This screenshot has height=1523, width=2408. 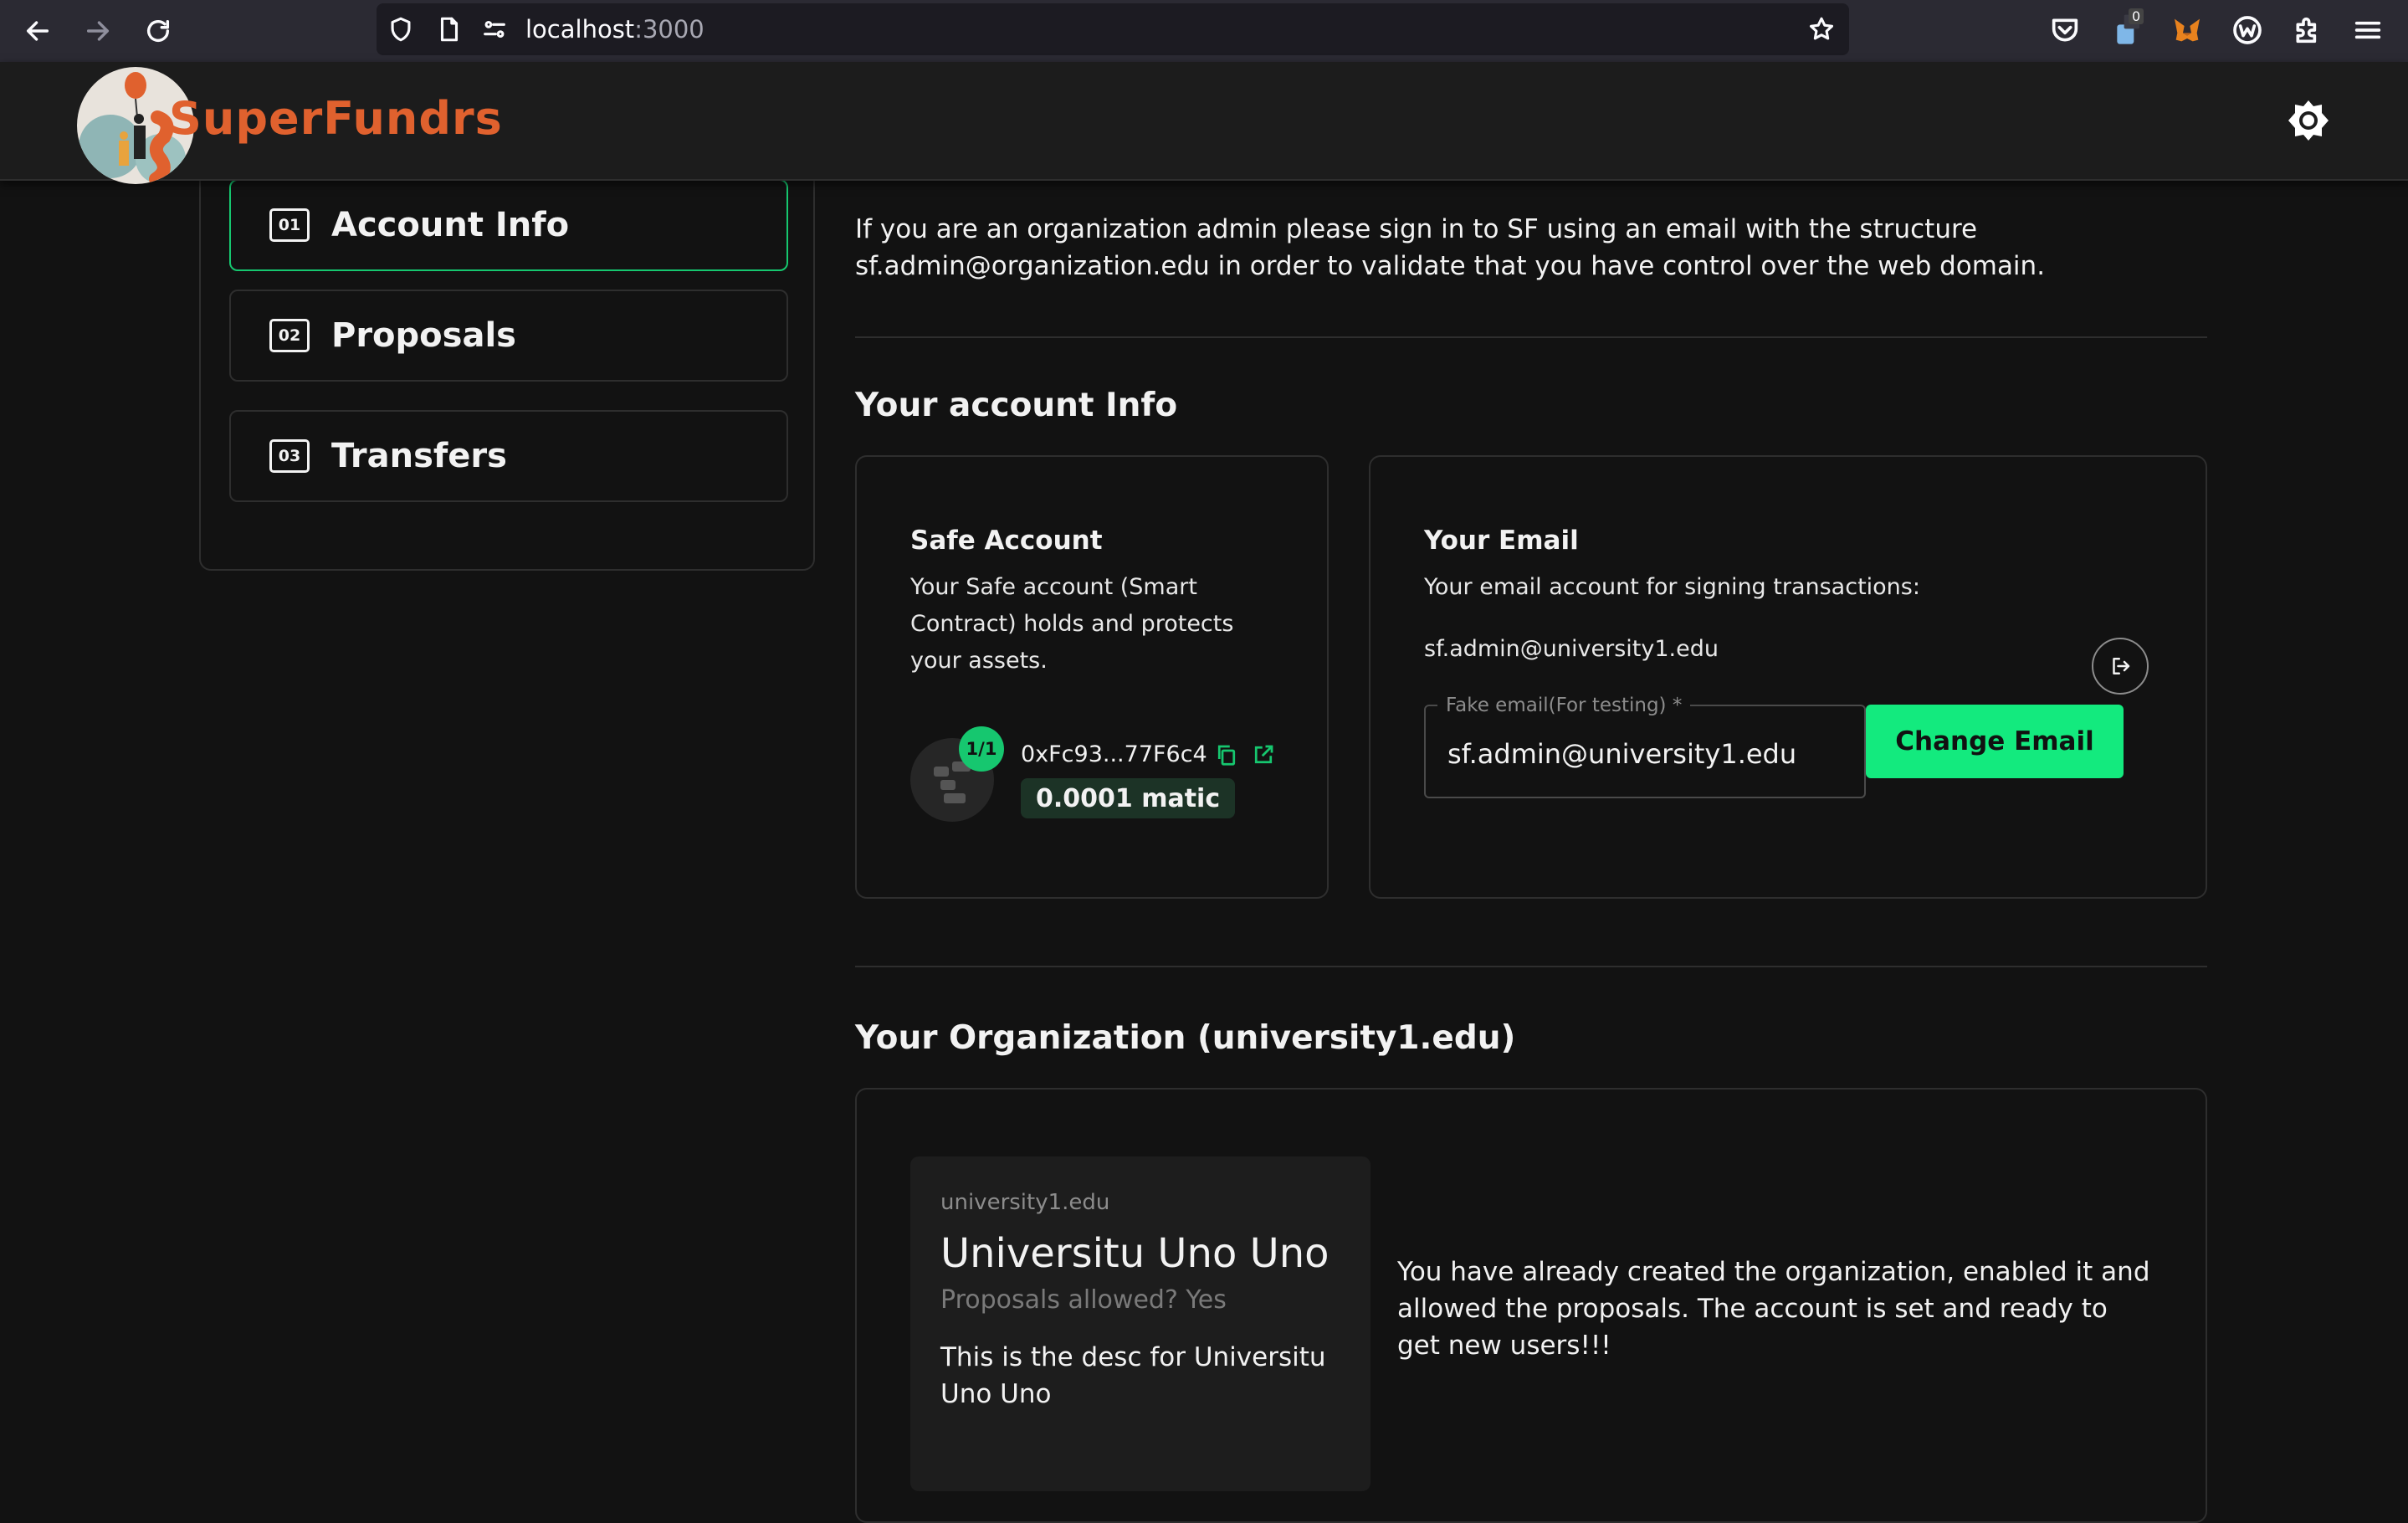 I want to click on organization-section-title: Your Organization (university1.edu), so click(x=1185, y=1038).